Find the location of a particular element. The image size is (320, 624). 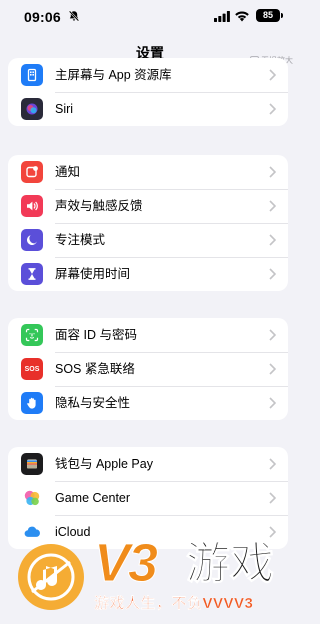

settings-group-security: 面容 ID 与密码 SOS SOS 紧急联络 隐私与安全性 is located at coordinates (148, 369).